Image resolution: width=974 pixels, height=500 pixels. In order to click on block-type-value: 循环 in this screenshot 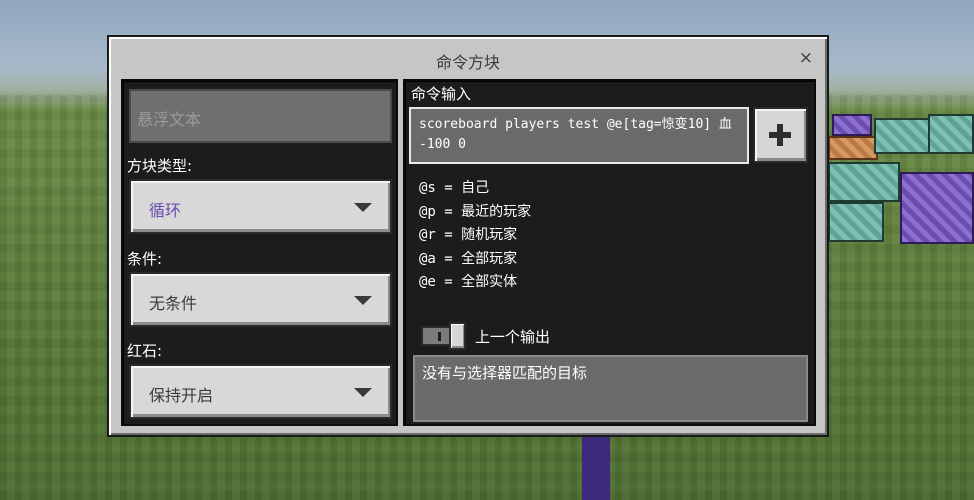, I will do `click(165, 210)`.